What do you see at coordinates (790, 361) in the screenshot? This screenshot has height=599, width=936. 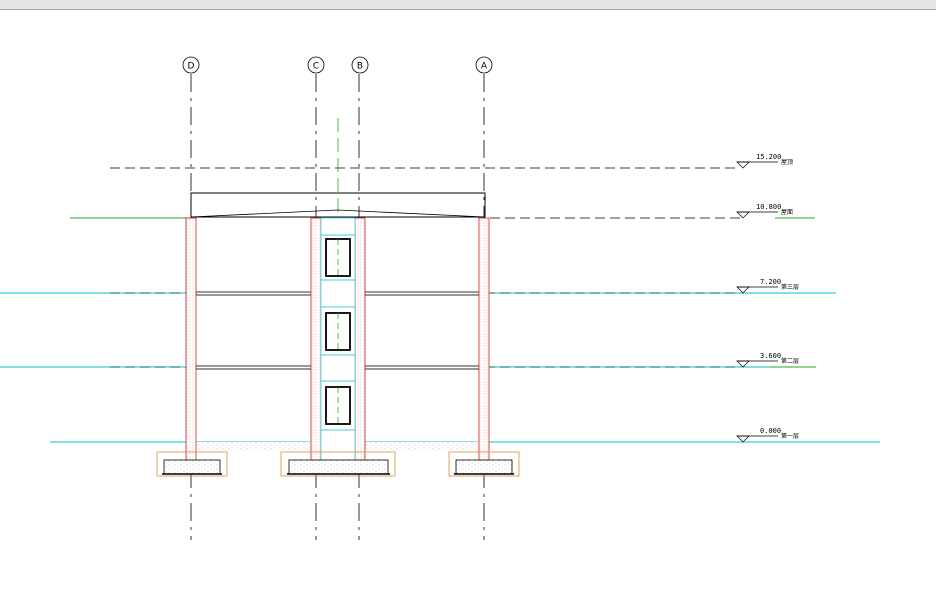 I see `level-name-floor-2: 第二层` at bounding box center [790, 361].